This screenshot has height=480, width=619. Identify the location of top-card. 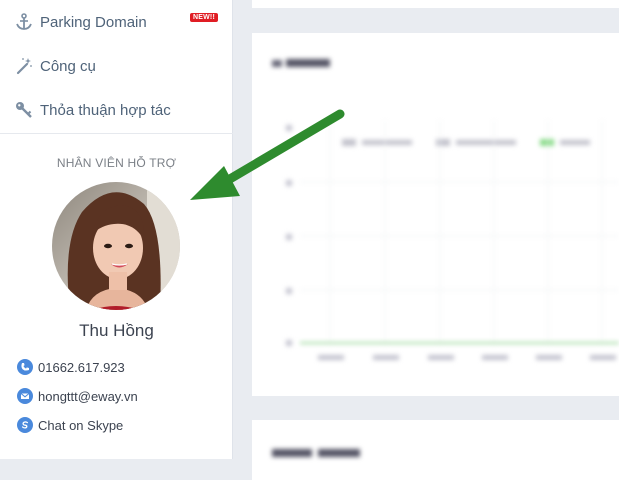
(435, 4).